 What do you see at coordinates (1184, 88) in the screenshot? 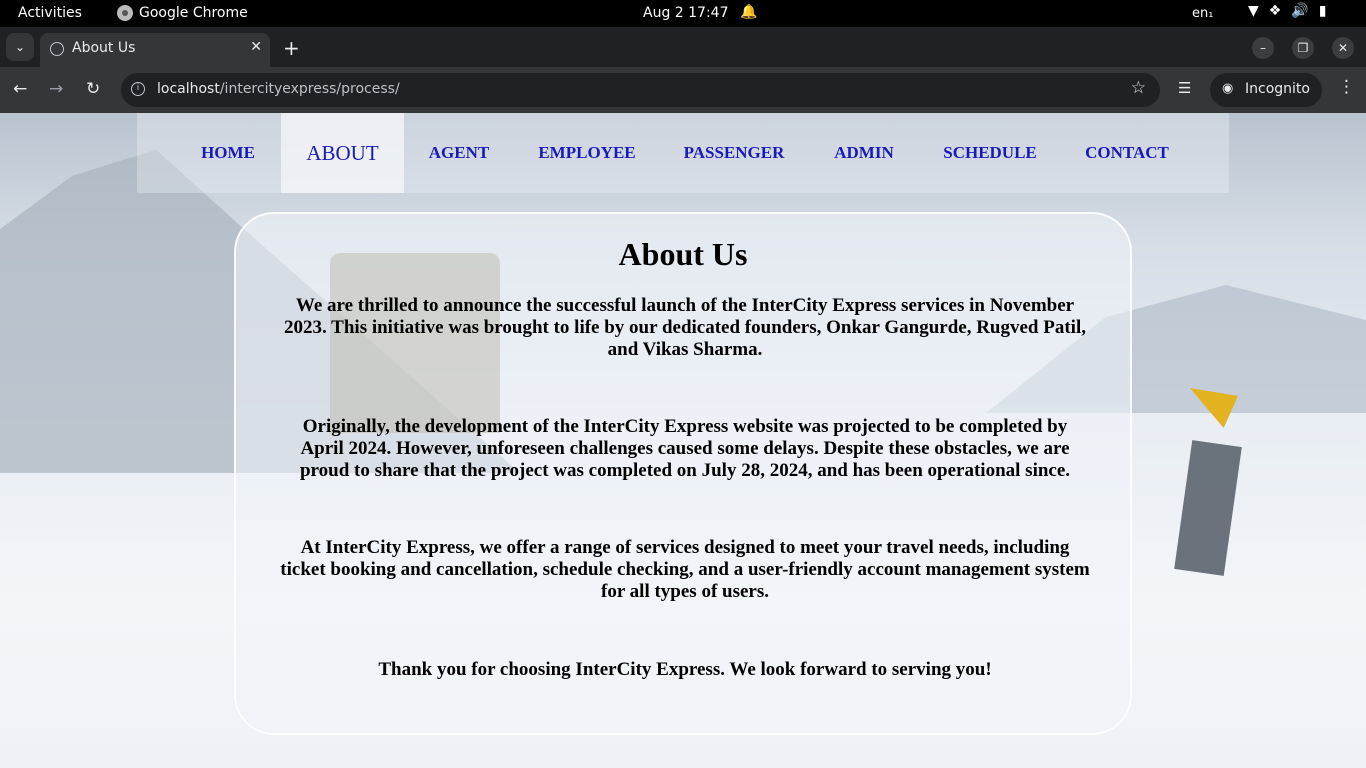
I see `media-controls-icon: ☰` at bounding box center [1184, 88].